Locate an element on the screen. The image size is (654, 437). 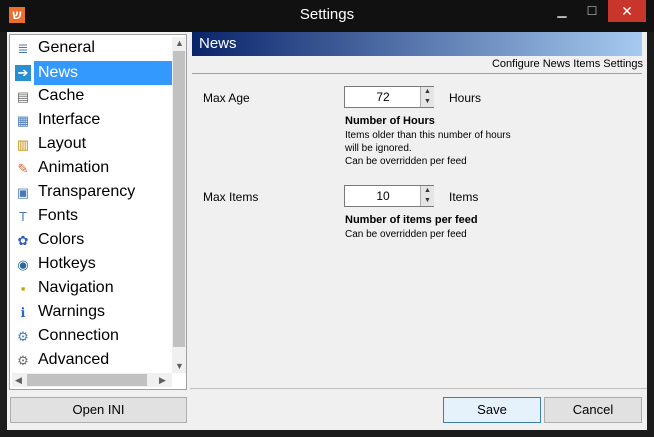
header-divider is located at coordinates (417, 73).